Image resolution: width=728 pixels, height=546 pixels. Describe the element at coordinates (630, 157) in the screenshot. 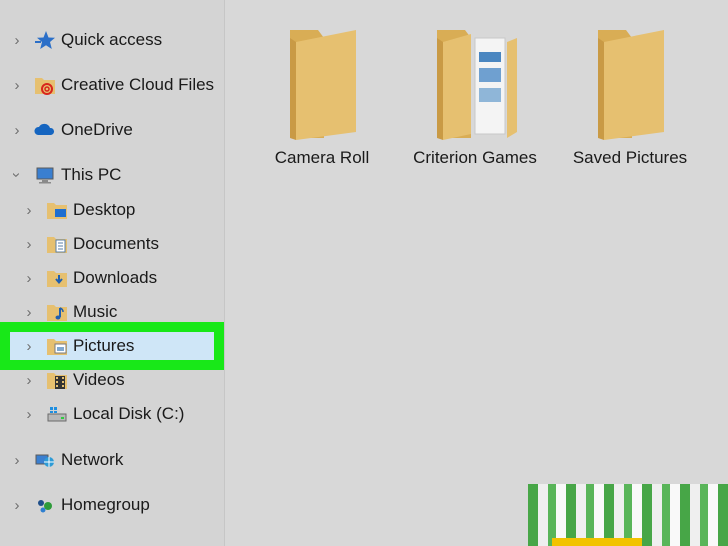

I see `folder-label: Saved Pictures` at that location.